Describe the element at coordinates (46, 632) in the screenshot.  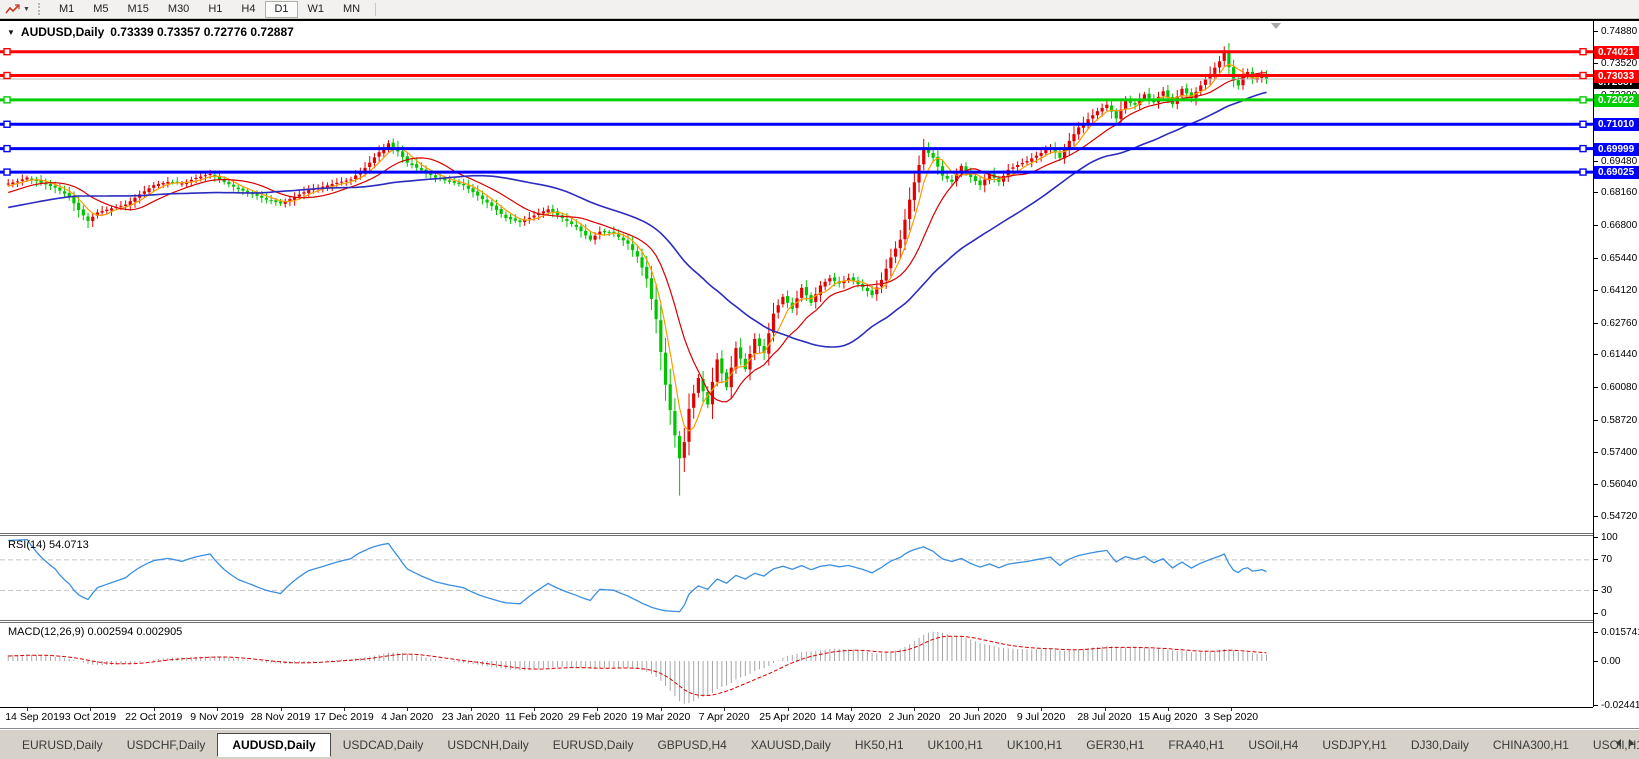
I see `macd-name: MACD(12,26,9)` at that location.